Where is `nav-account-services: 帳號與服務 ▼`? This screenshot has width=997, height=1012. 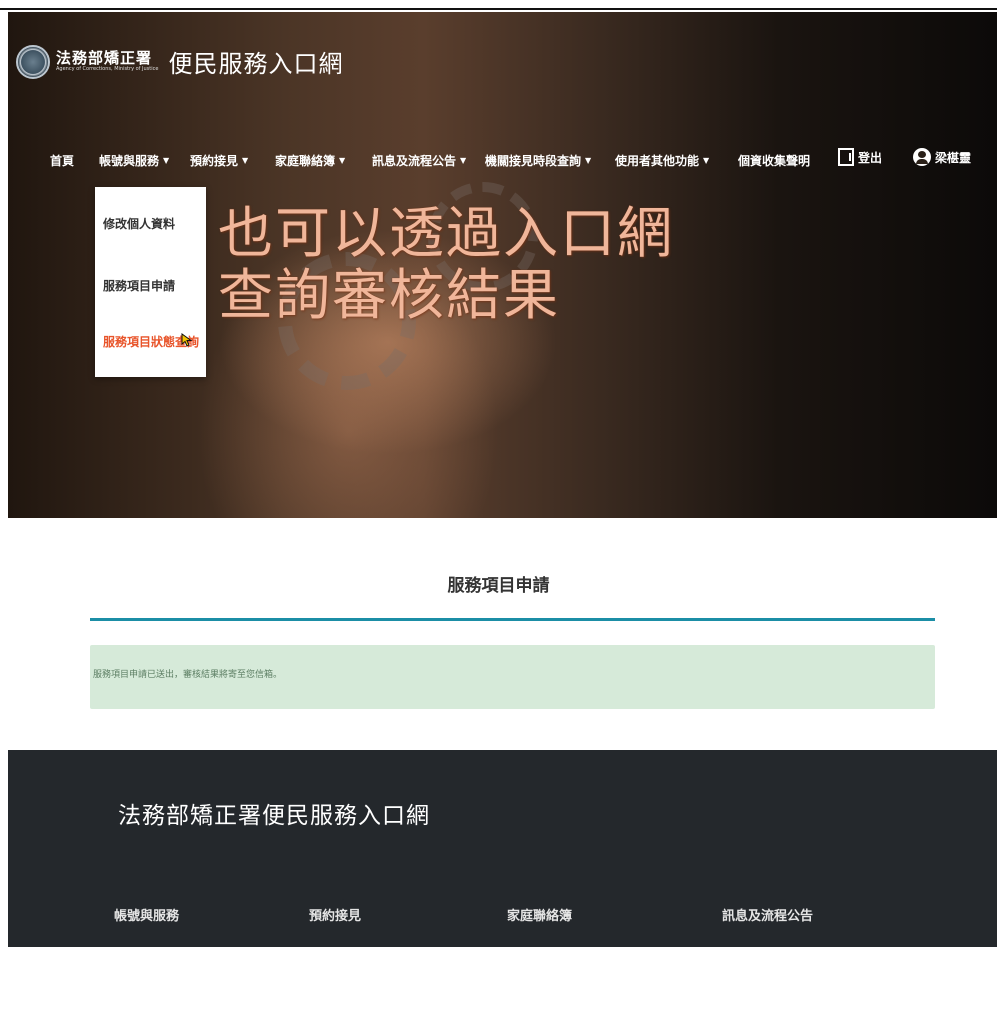
nav-account-services: 帳號與服務 ▼ is located at coordinates (134, 160).